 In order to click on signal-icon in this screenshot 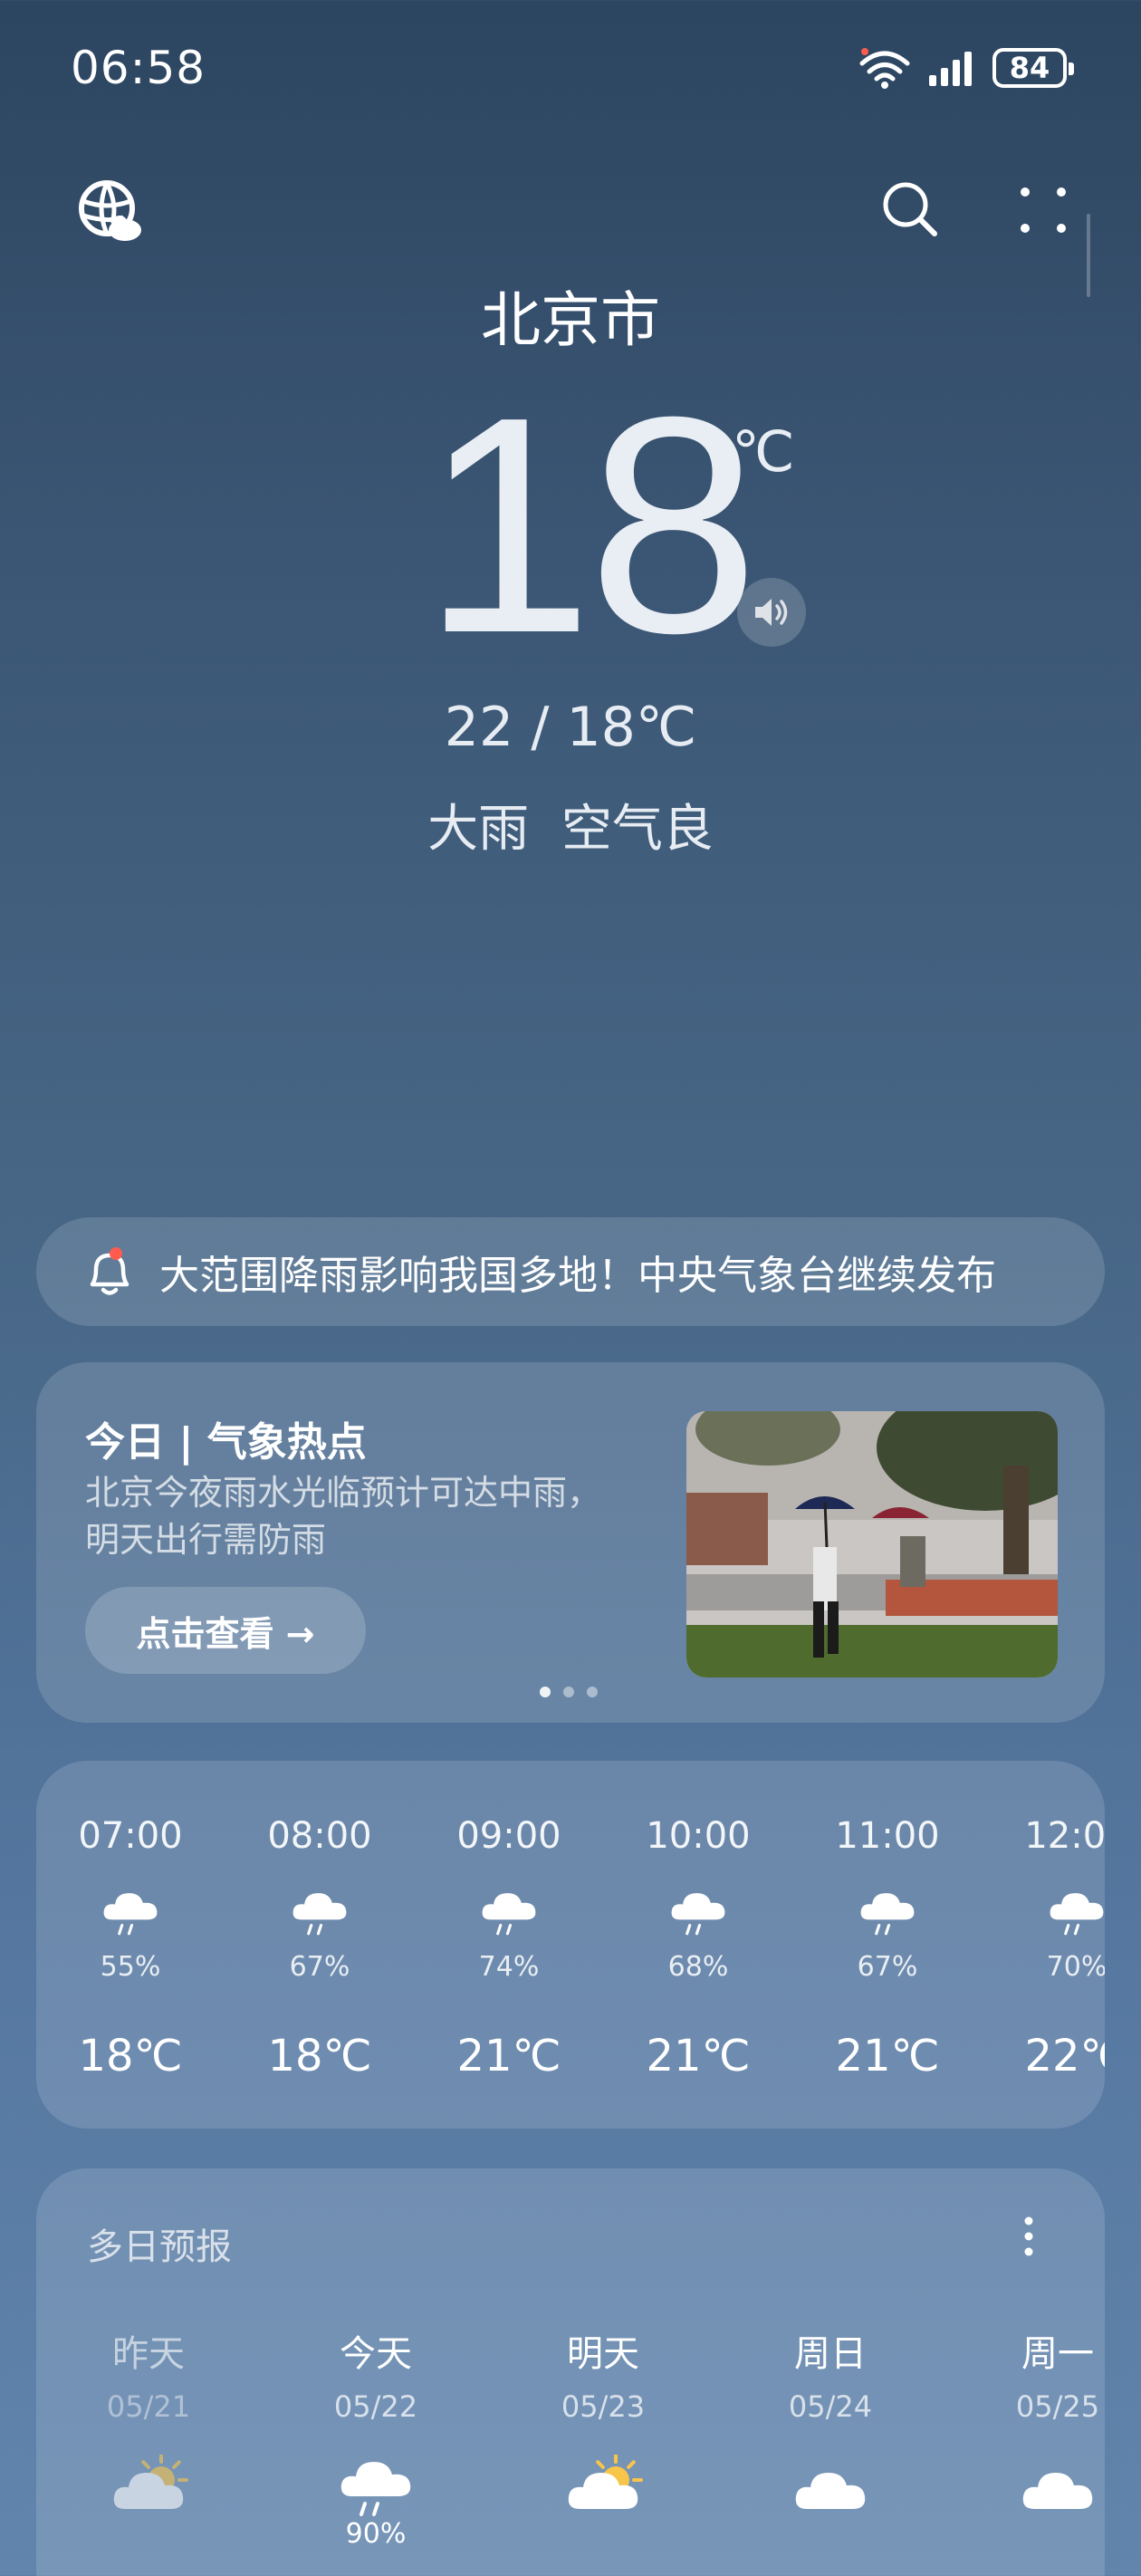, I will do `click(950, 69)`.